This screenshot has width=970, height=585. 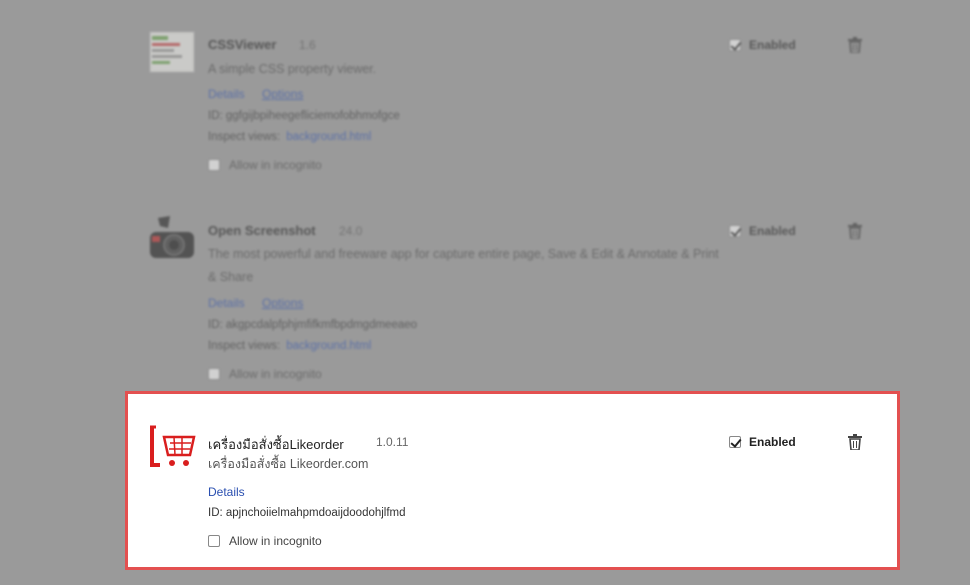 What do you see at coordinates (282, 303) in the screenshot?
I see `options-link: Options` at bounding box center [282, 303].